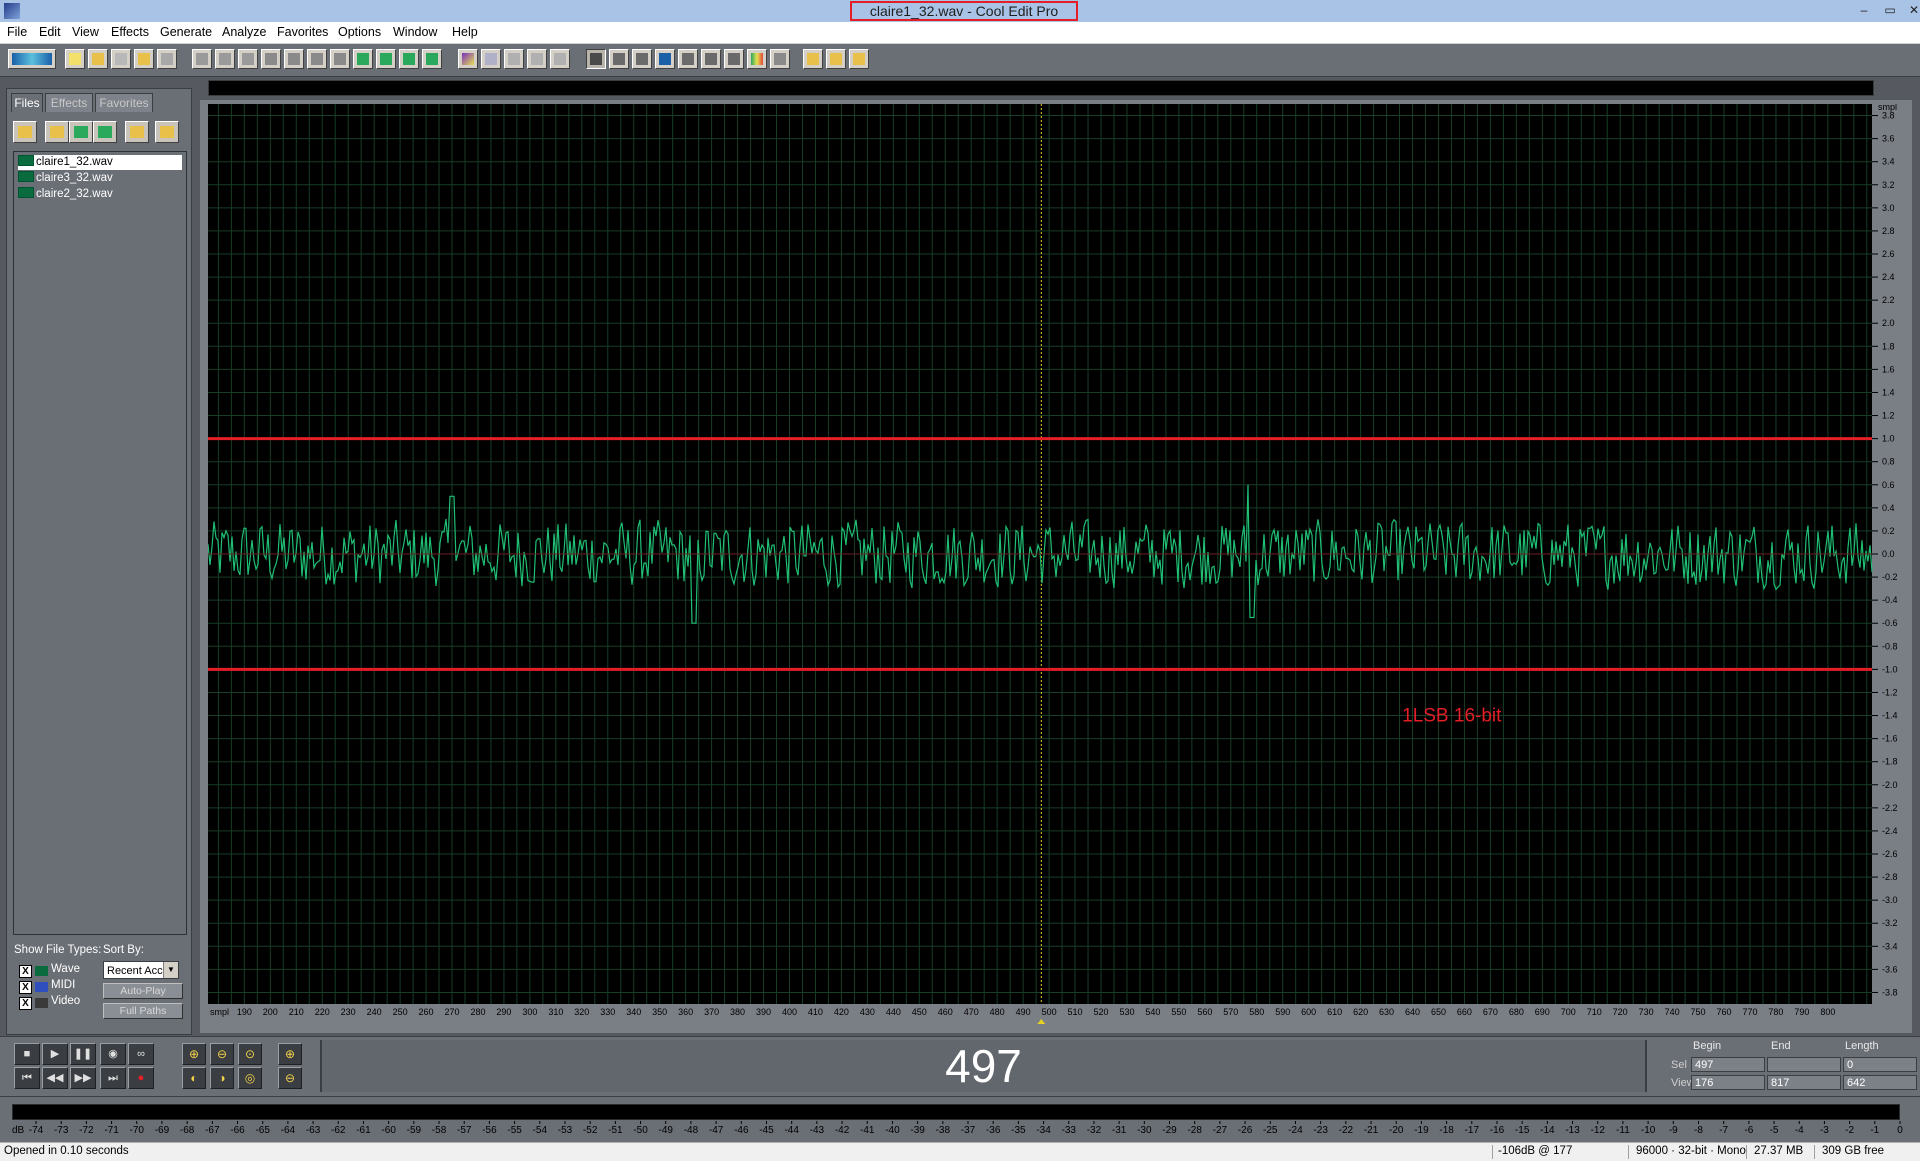 This screenshot has width=1920, height=1161. Describe the element at coordinates (25, 1003) in the screenshot. I see `video-type-checkbox: X` at that location.